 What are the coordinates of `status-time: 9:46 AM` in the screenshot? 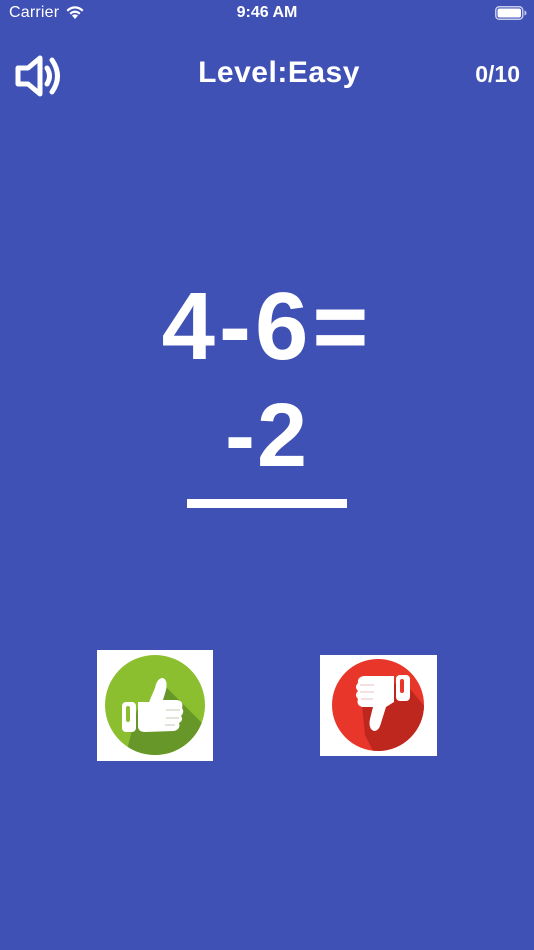 It's located at (267, 12).